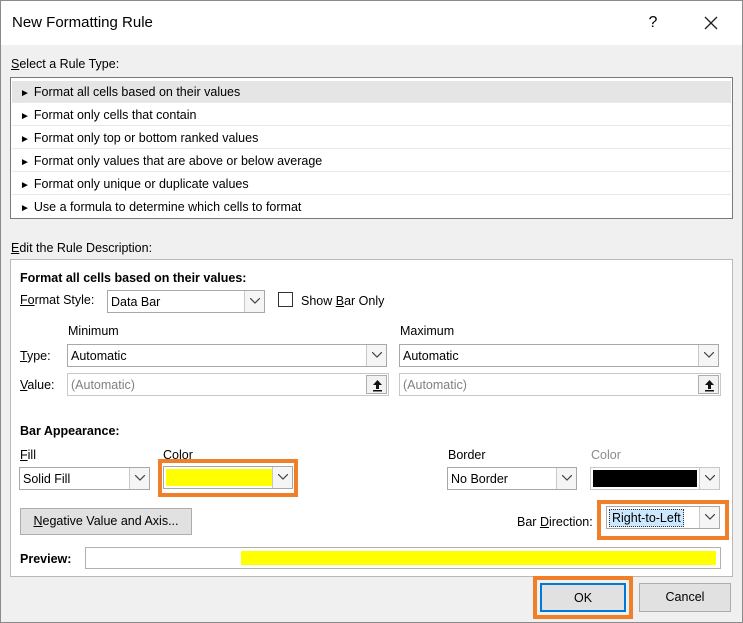  What do you see at coordinates (560, 384) in the screenshot?
I see `maximum-value-field: (Automatic)` at bounding box center [560, 384].